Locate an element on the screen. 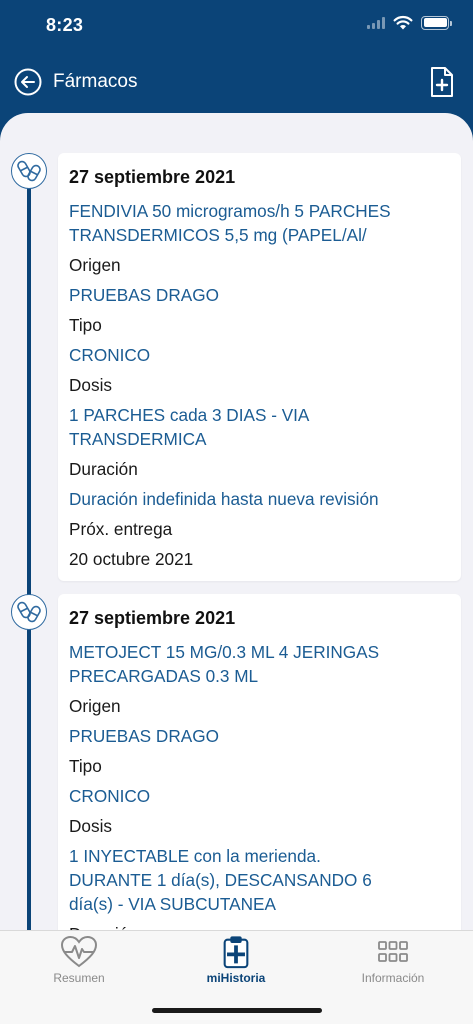  battery-icon is located at coordinates (436, 22).